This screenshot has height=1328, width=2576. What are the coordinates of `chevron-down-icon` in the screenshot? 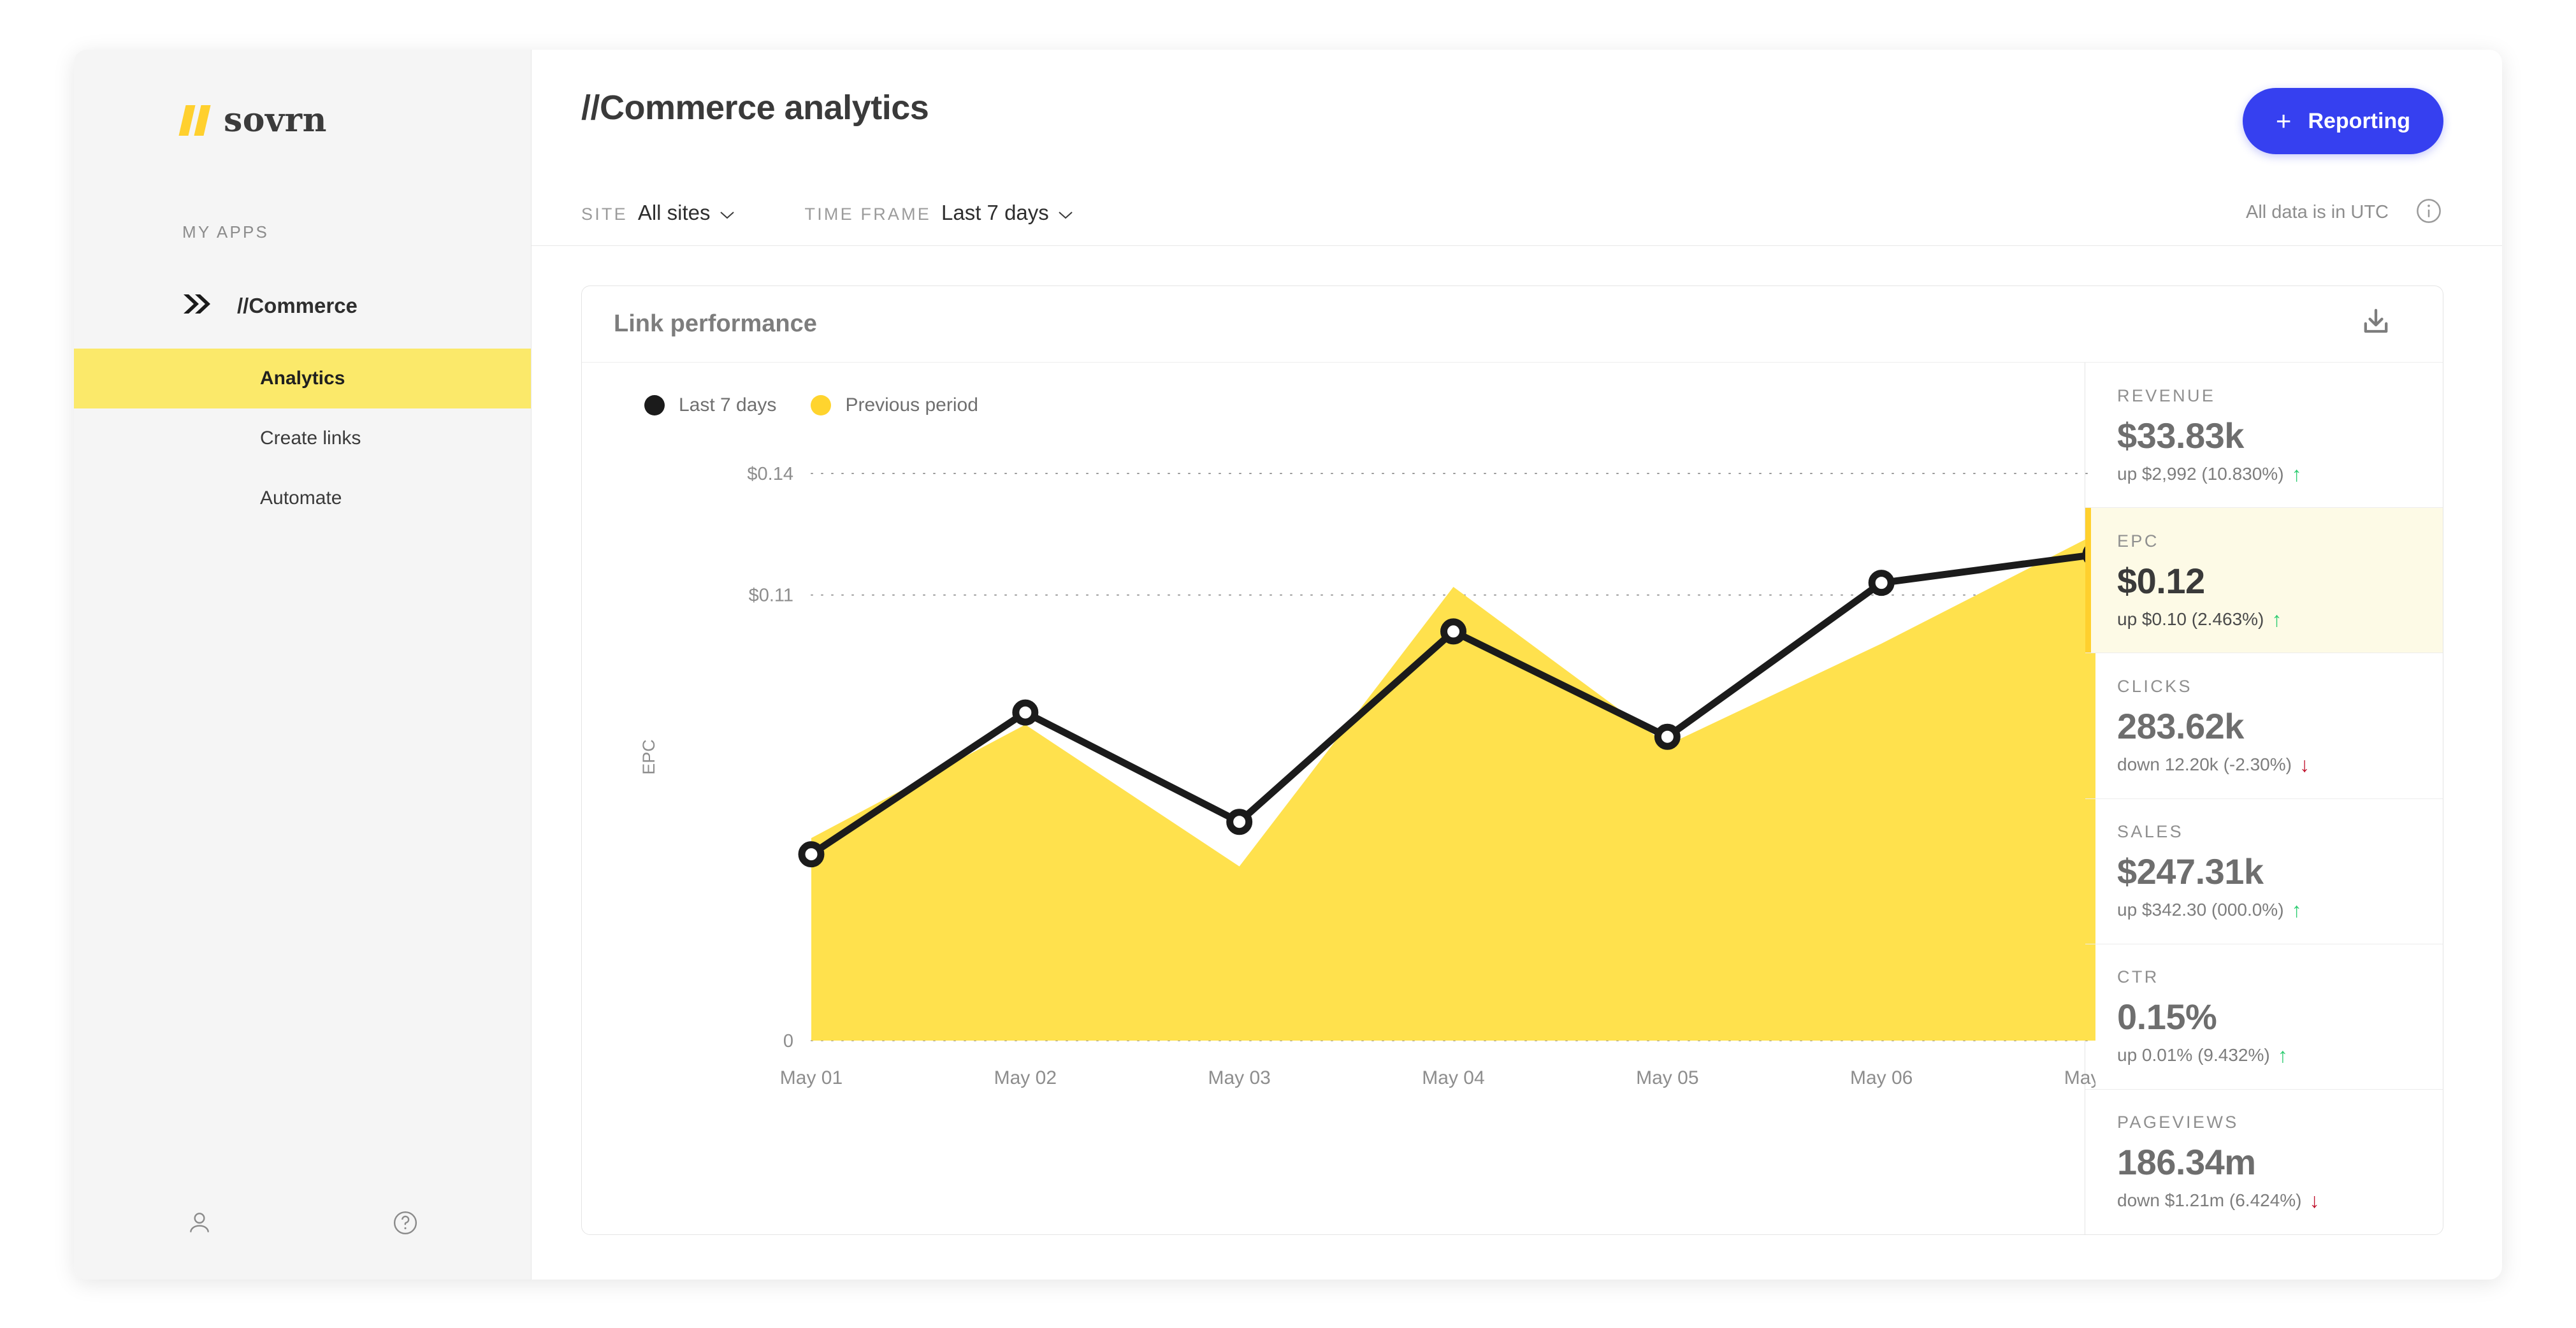 It's located at (1065, 213).